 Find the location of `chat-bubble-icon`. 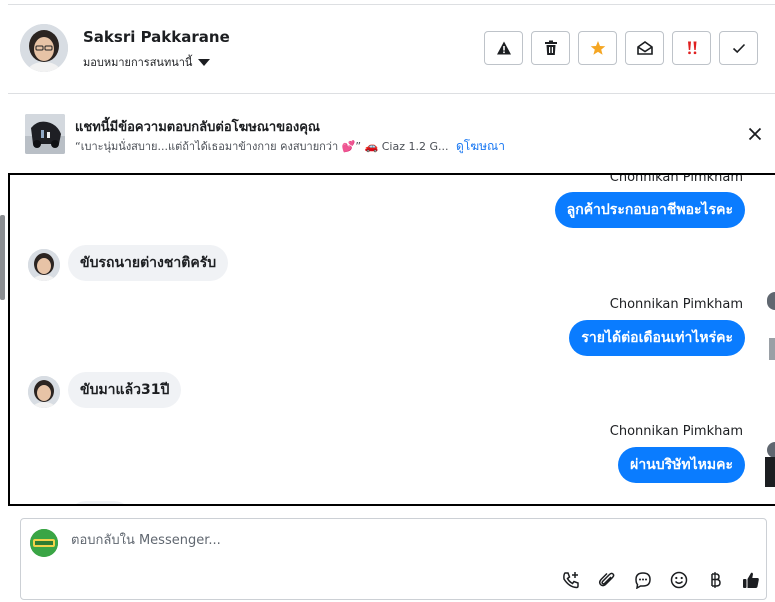

chat-bubble-icon is located at coordinates (643, 580).